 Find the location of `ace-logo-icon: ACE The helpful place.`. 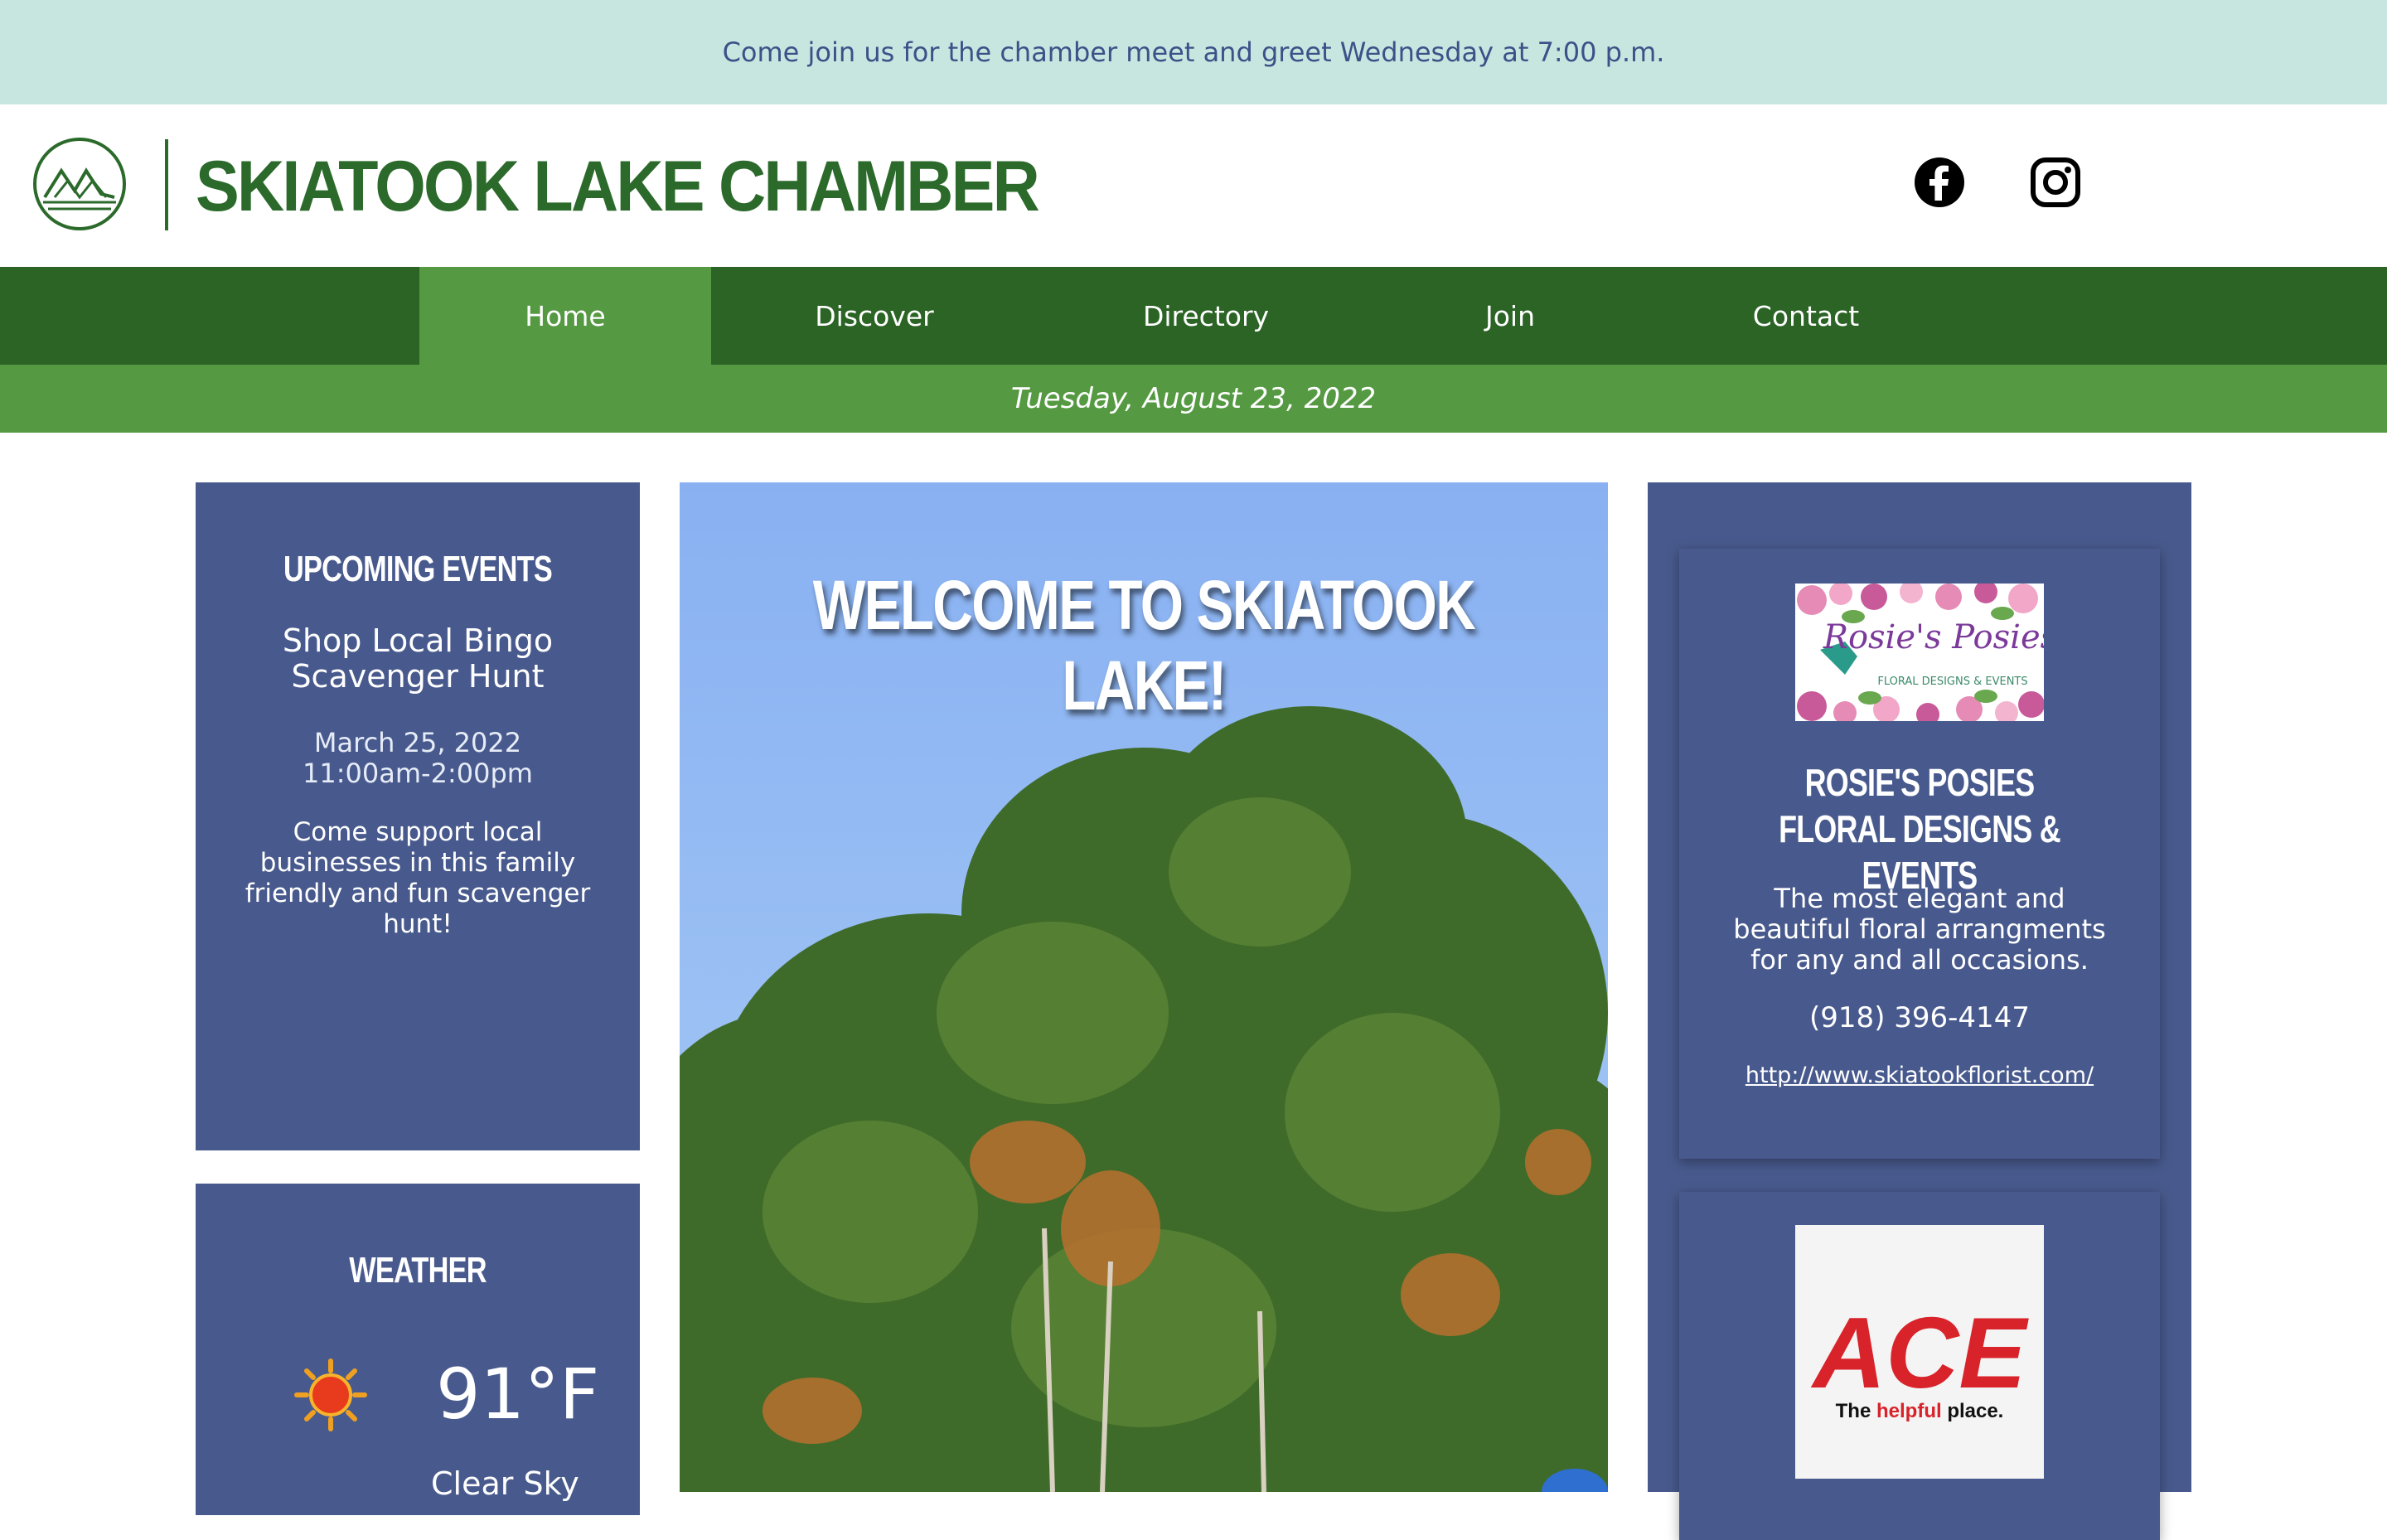

ace-logo-icon: ACE The helpful place. is located at coordinates (1919, 1352).